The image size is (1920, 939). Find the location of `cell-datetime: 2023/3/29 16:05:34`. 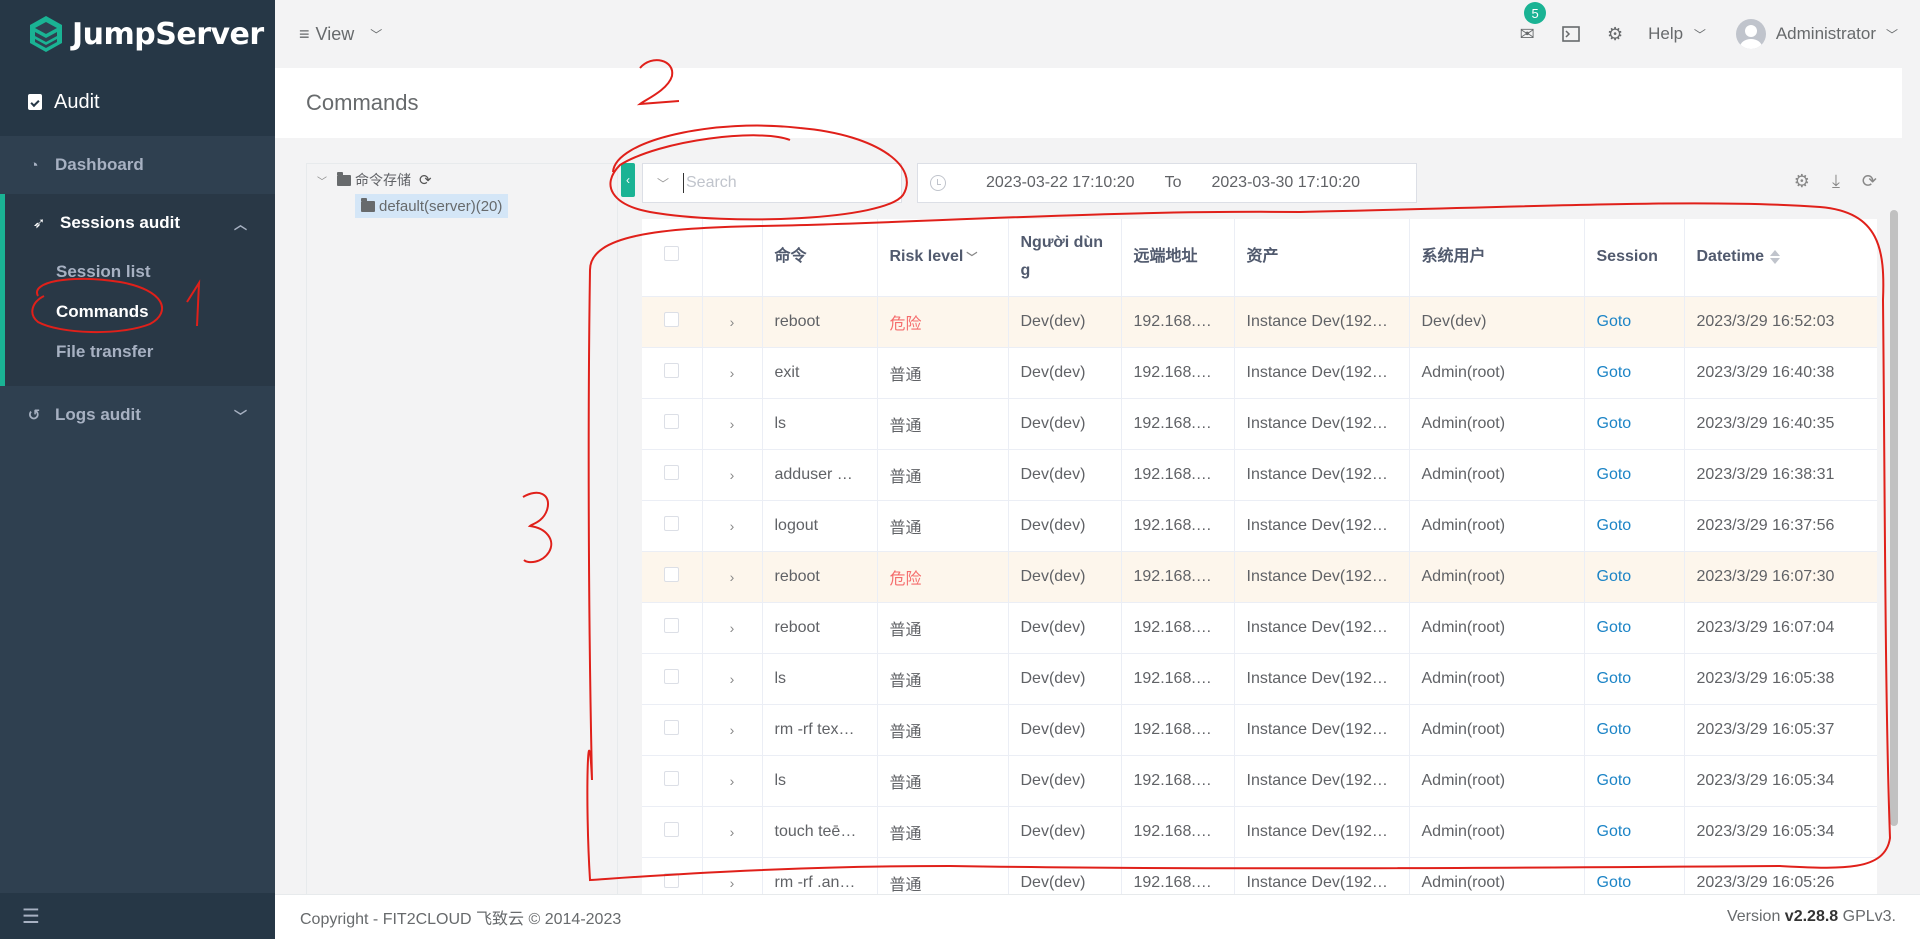

cell-datetime: 2023/3/29 16:05:34 is located at coordinates (1780, 832).